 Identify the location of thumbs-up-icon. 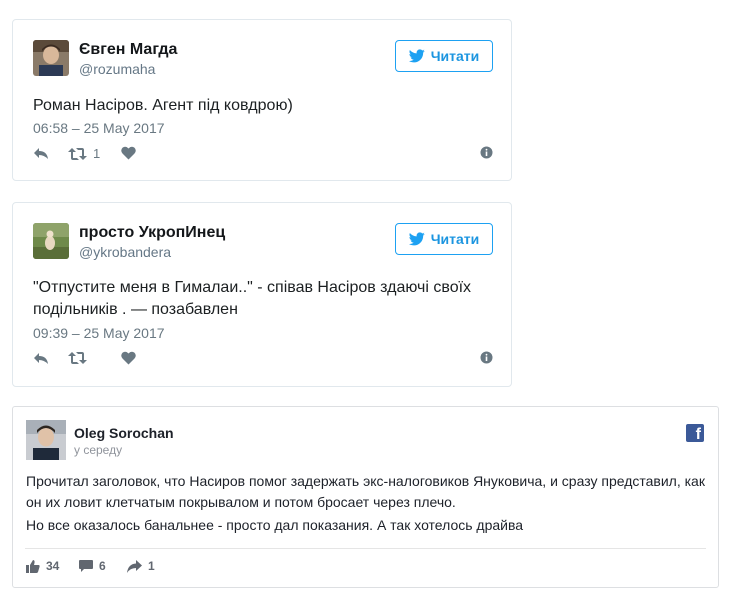
(33, 566).